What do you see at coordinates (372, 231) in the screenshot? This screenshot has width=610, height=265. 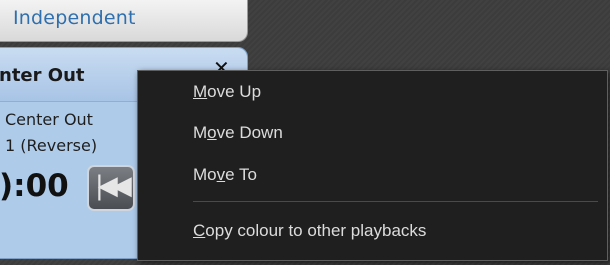 I see `menu-item-copy-colour: Copy colour to other playbacks` at bounding box center [372, 231].